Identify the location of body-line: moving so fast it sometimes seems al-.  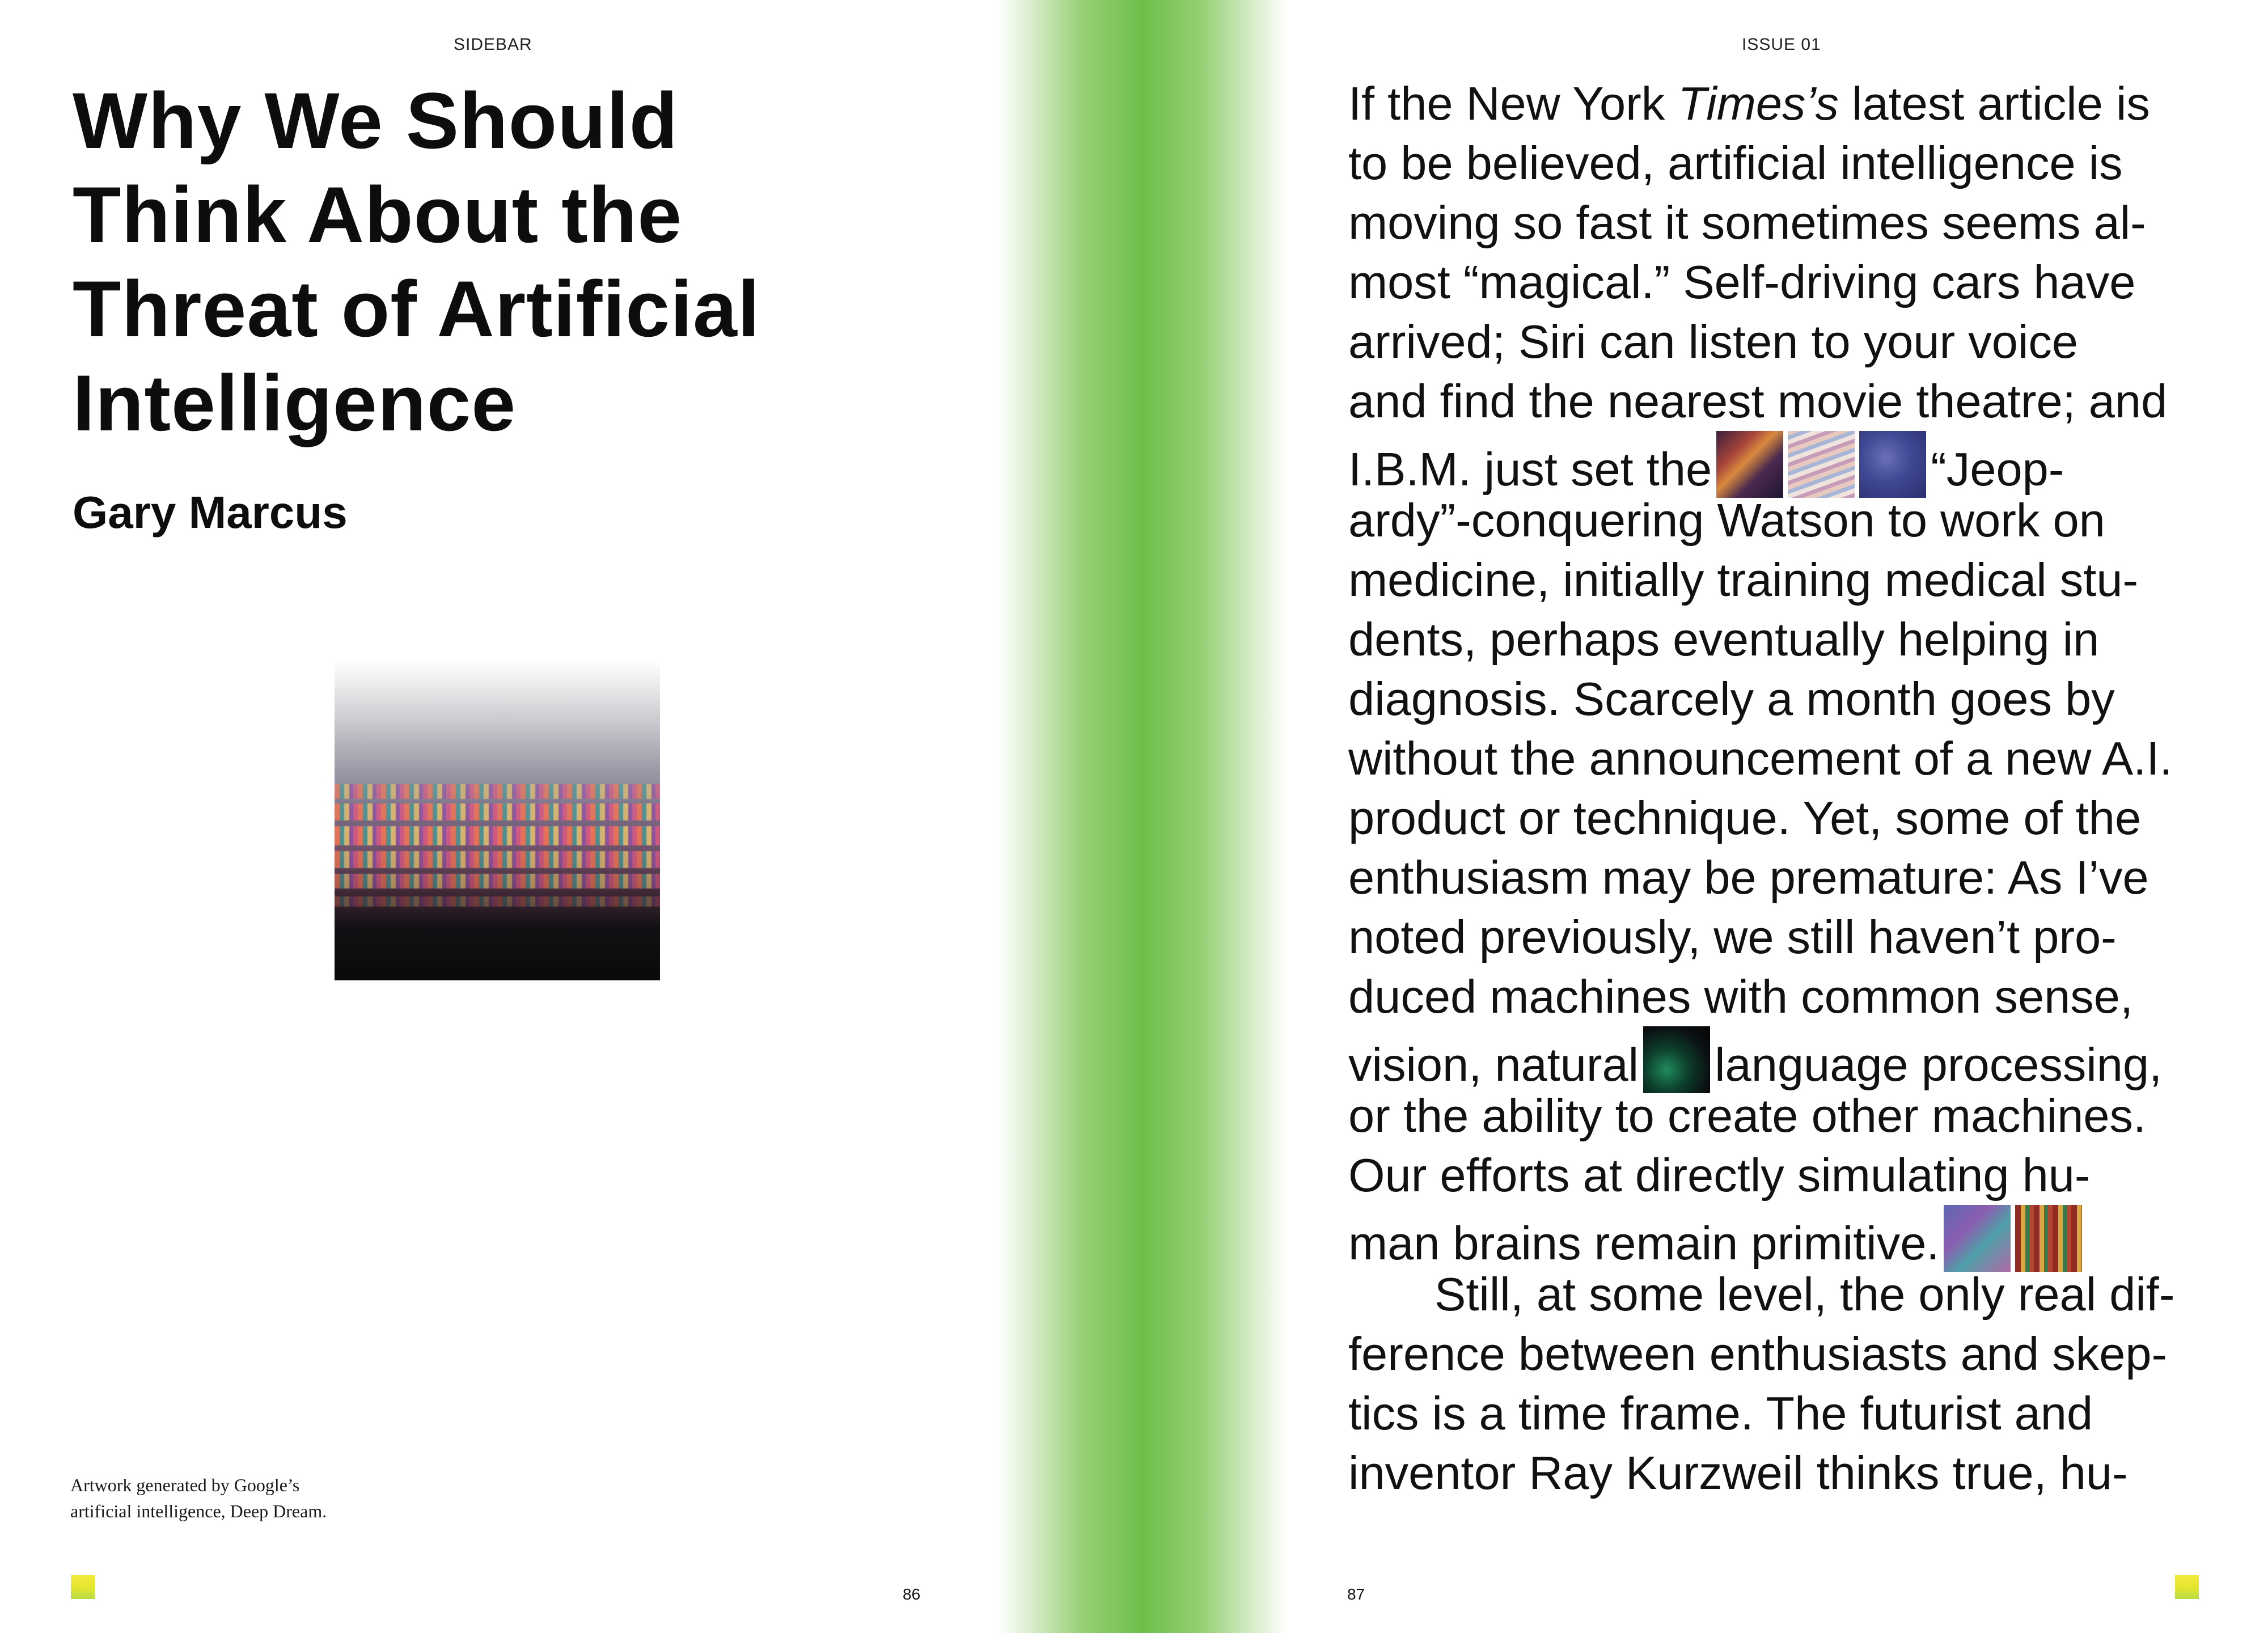
(1747, 223).